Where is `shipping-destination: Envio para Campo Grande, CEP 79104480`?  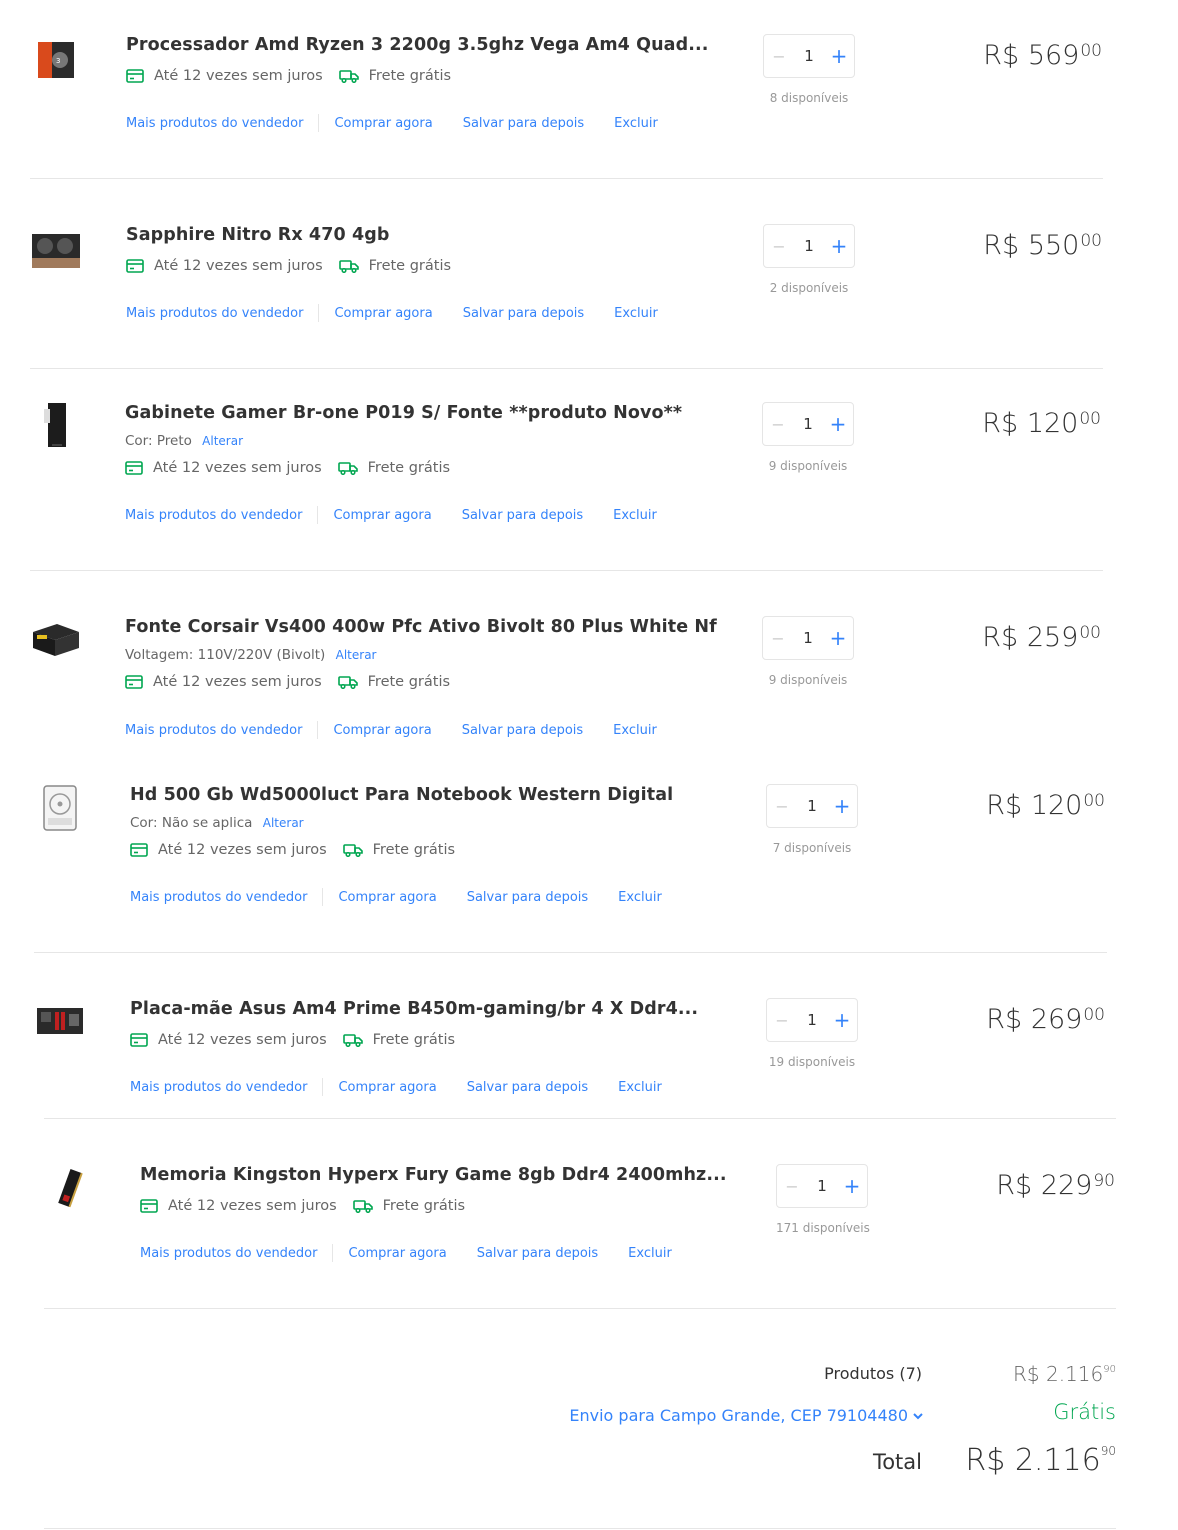
shipping-destination: Envio para Campo Grande, CEP 79104480 is located at coordinates (732, 1415).